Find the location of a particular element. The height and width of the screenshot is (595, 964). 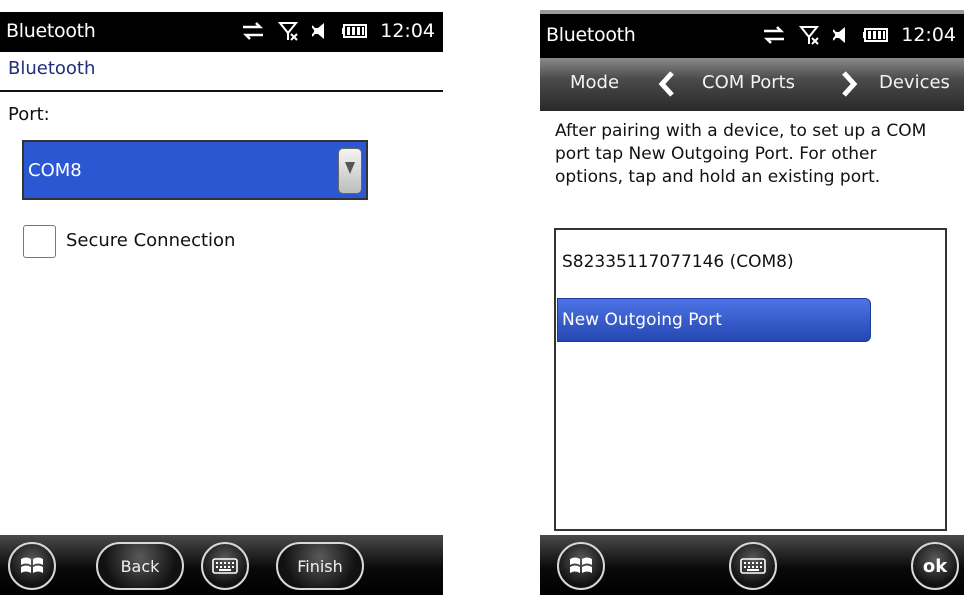

nav-com-ports: COM Ports is located at coordinates (749, 82).